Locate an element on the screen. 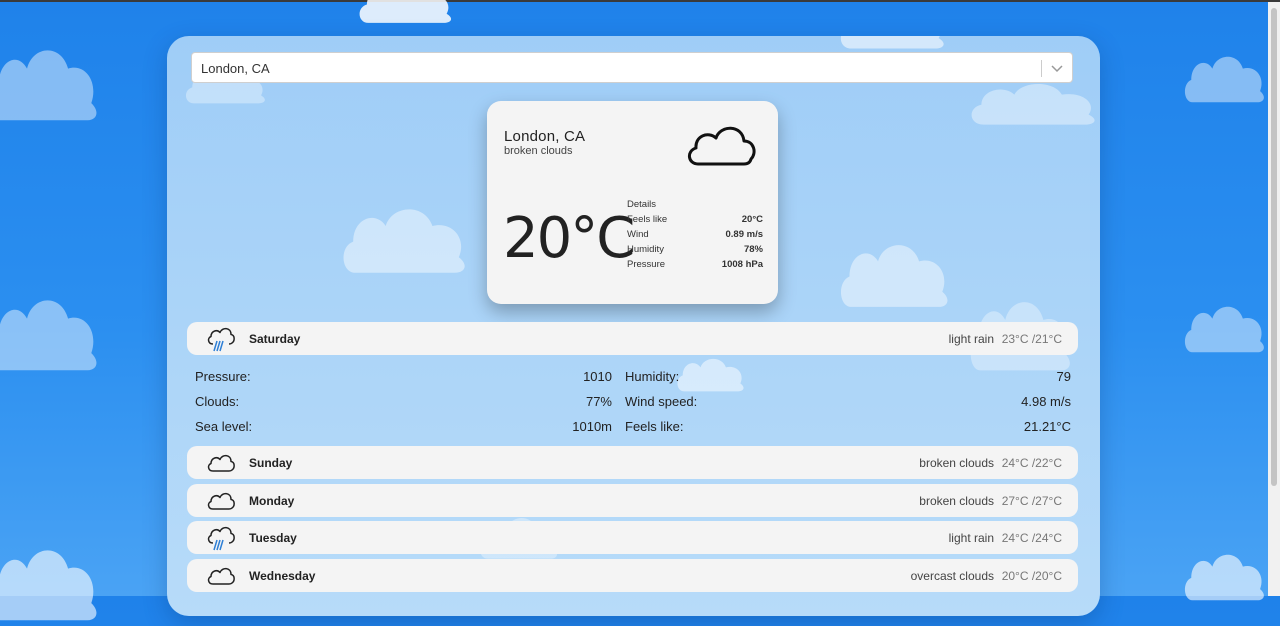 The image size is (1280, 626). select-separator is located at coordinates (1041, 68).